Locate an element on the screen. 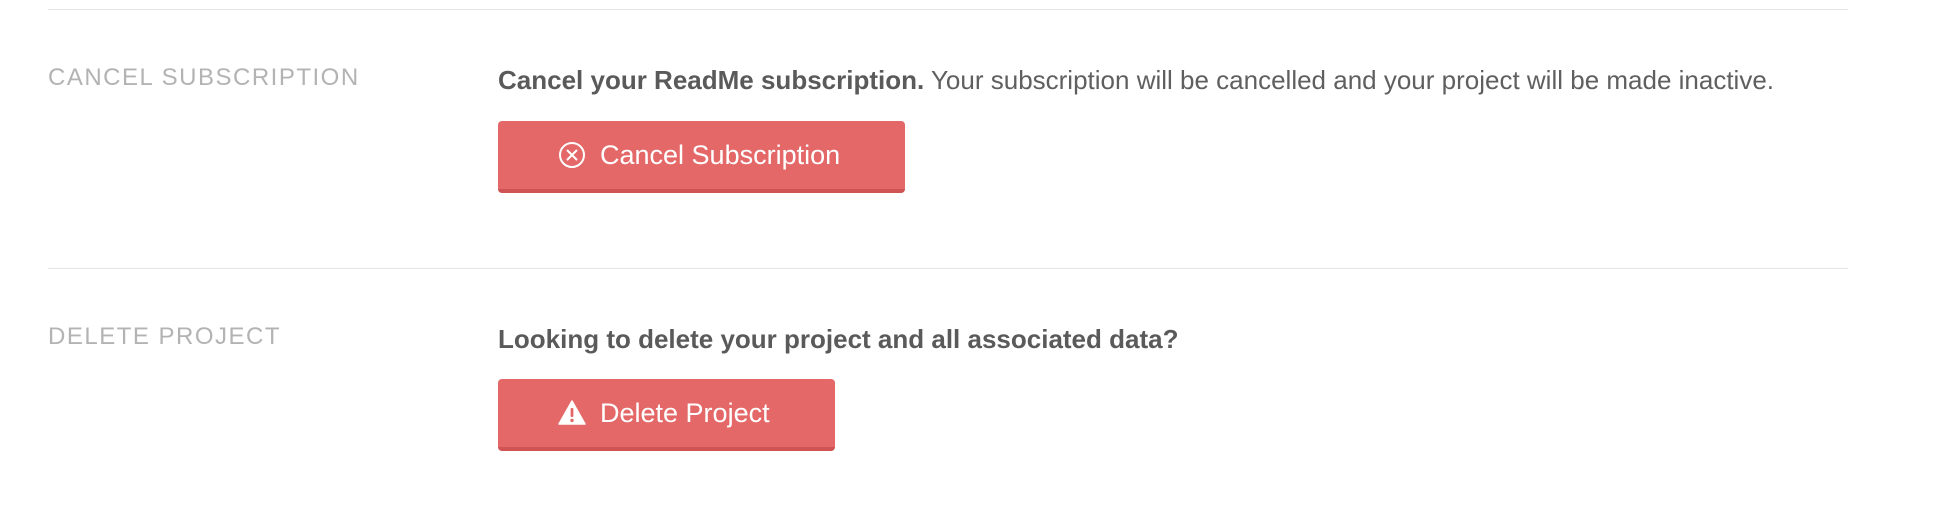 The width and height of the screenshot is (1960, 512). section-divider-top is located at coordinates (948, 9).